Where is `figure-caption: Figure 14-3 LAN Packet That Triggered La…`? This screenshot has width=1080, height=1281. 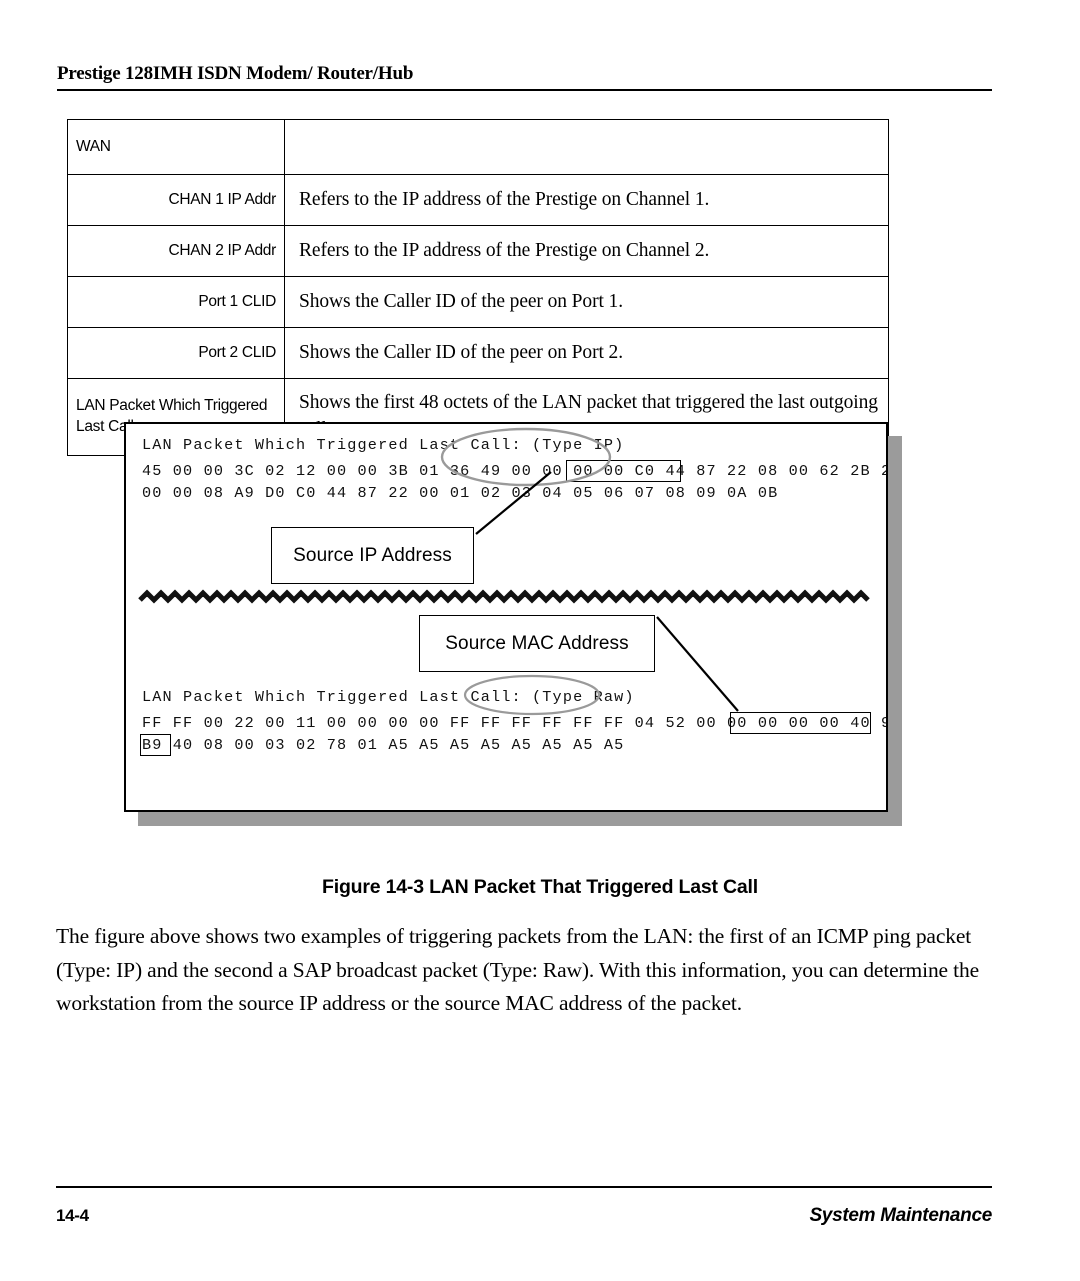 figure-caption: Figure 14-3 LAN Packet That Triggered La… is located at coordinates (540, 887).